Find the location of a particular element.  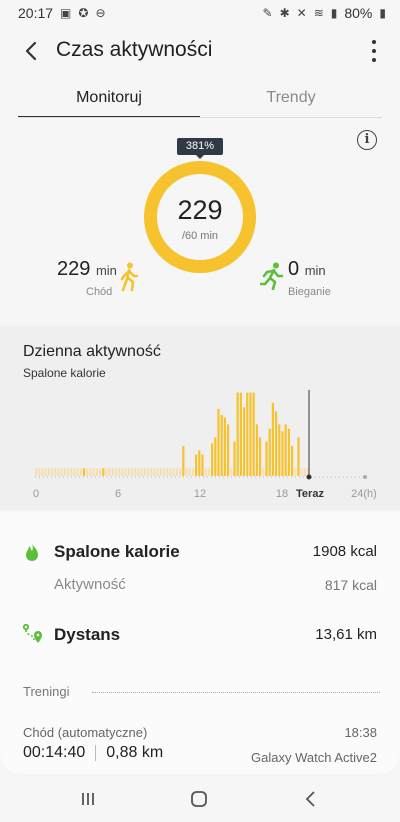

walking-label: Chód is located at coordinates (99, 292).